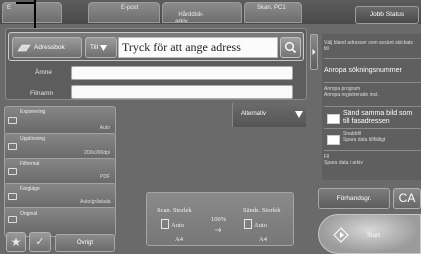  I want to click on job-status-button: Jobb Status, so click(387, 15).